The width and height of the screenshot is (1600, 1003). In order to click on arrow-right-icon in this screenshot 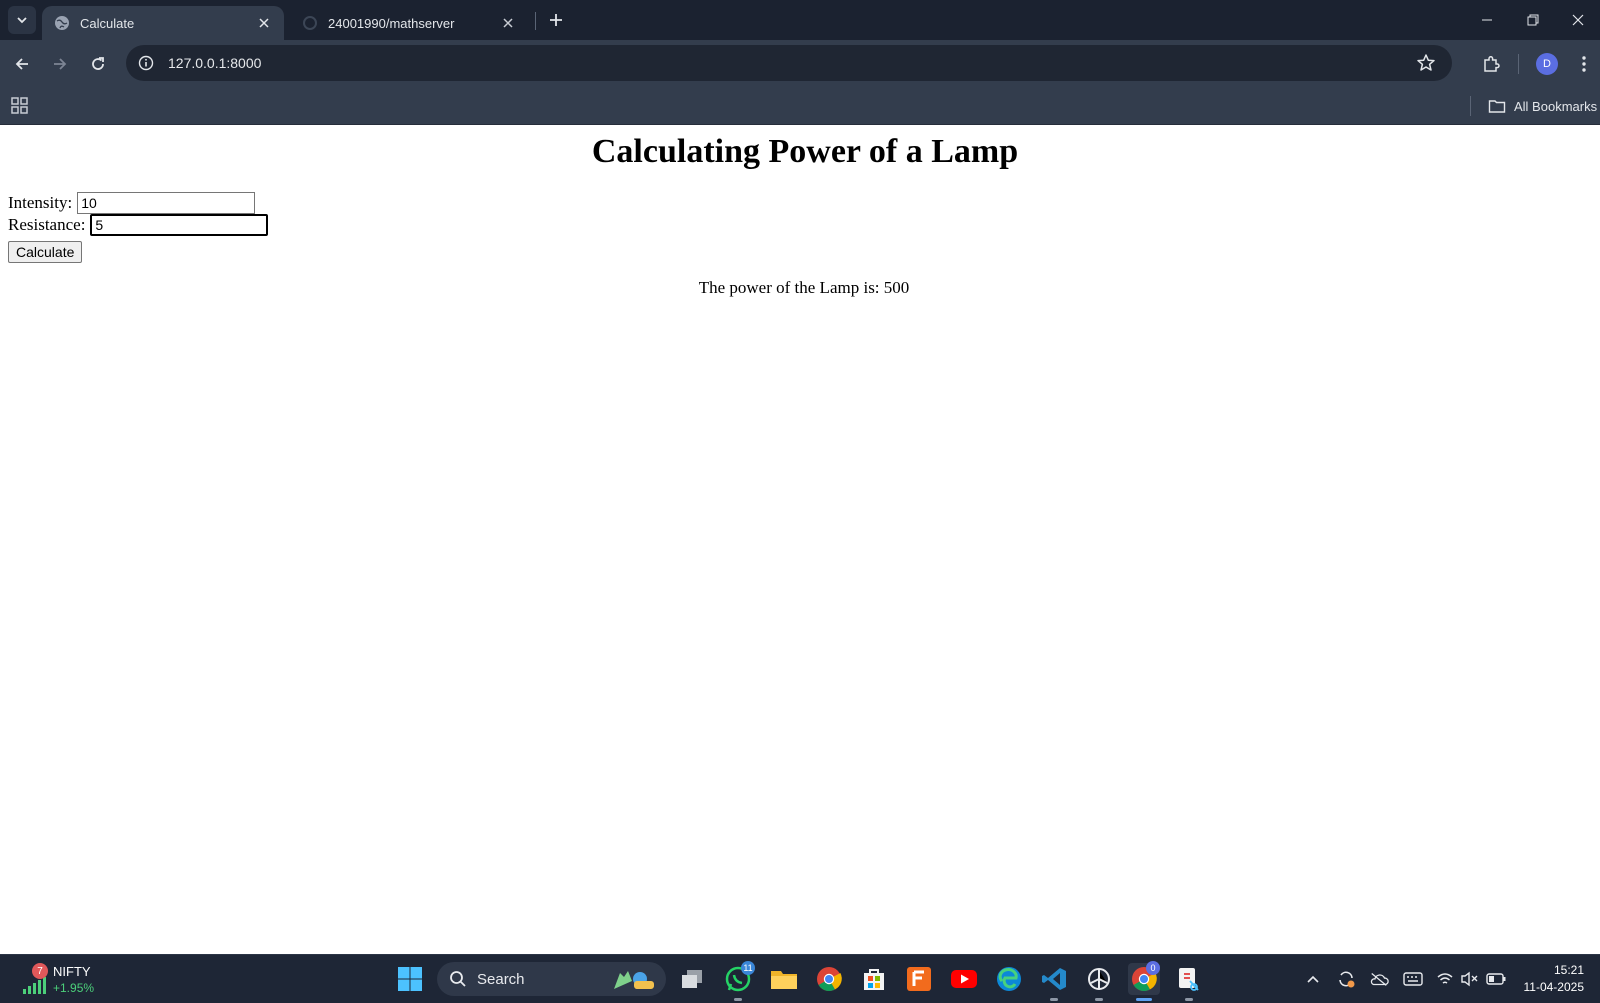, I will do `click(60, 64)`.